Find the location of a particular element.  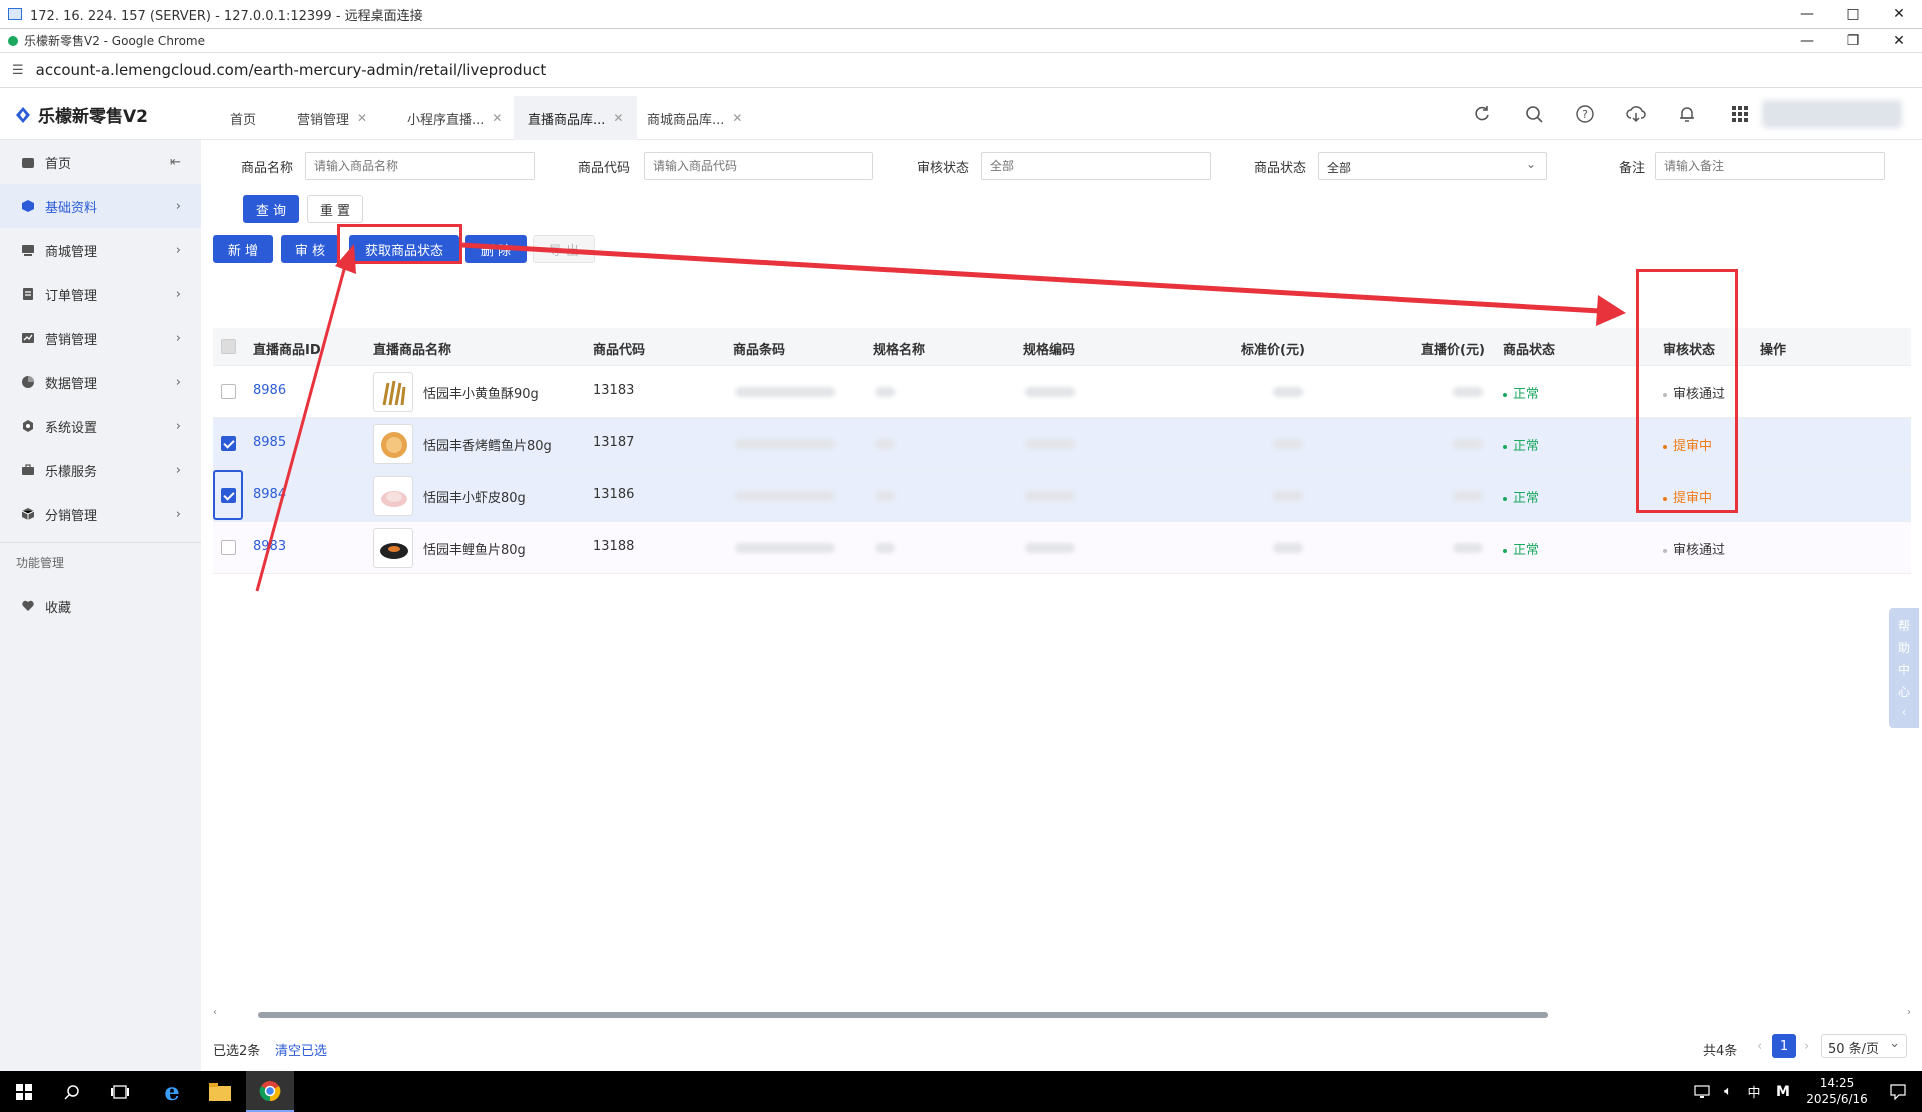

column-header: 审核状态 is located at coordinates (1689, 348).